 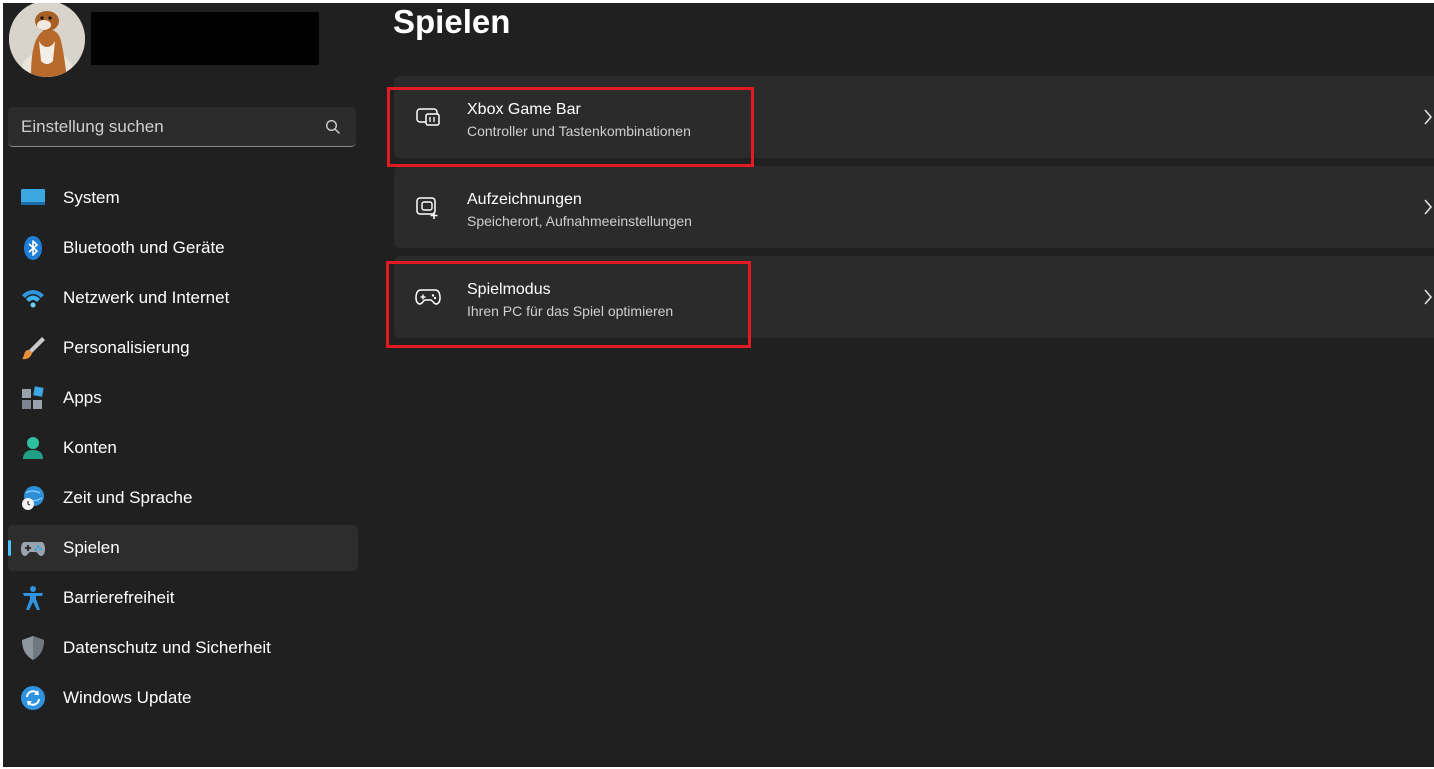 I want to click on shield-icon, so click(x=33, y=648).